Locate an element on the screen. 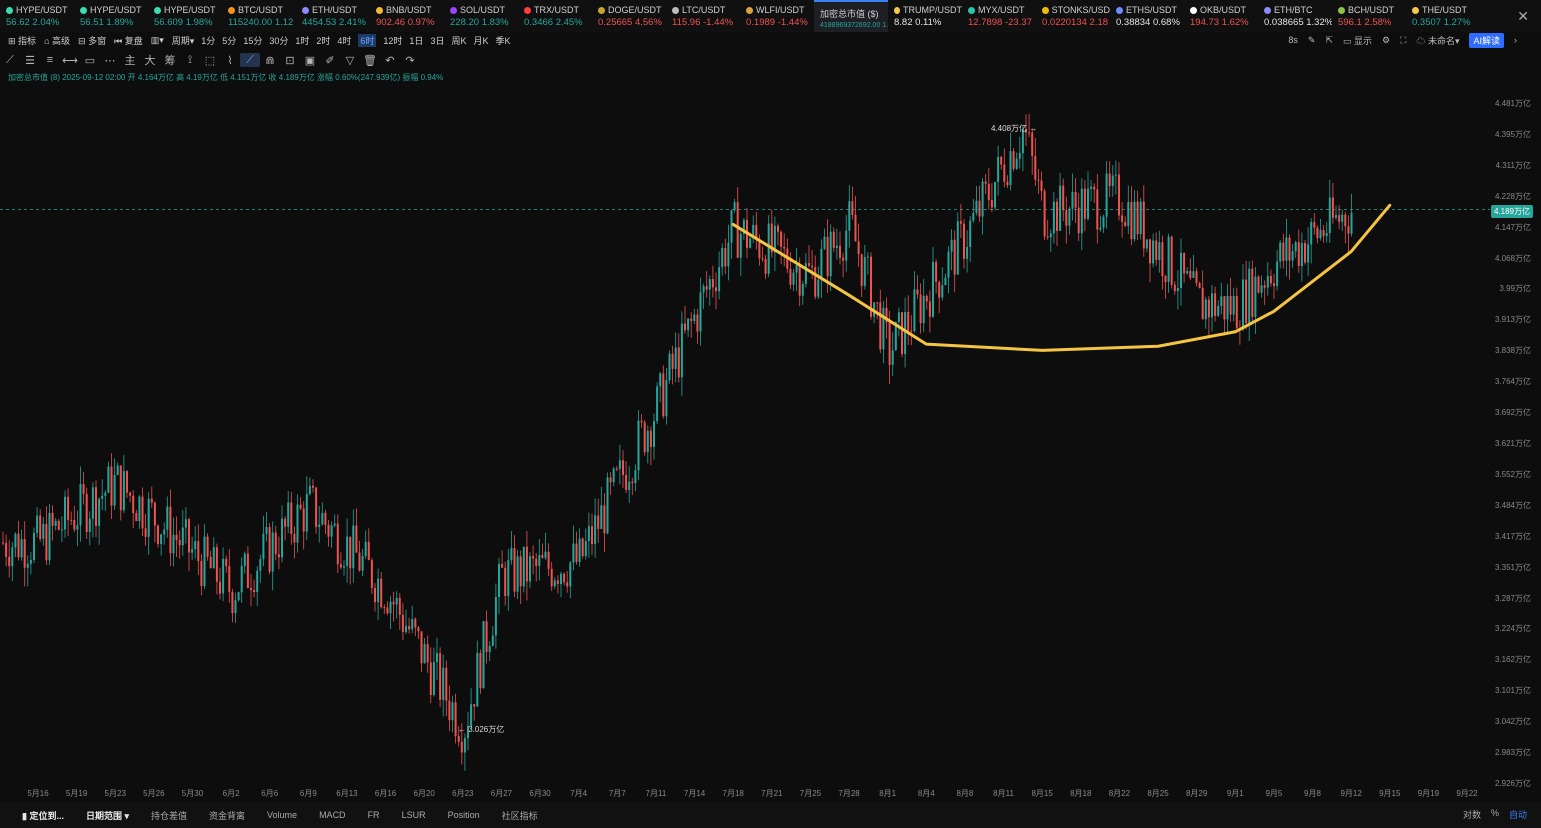  parallel-channel-icon: ≡ is located at coordinates (50, 60).